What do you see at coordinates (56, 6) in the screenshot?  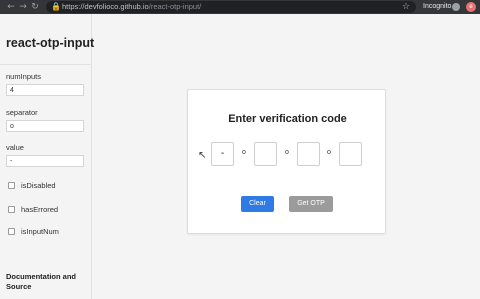 I see `lock-icon: 🔒` at bounding box center [56, 6].